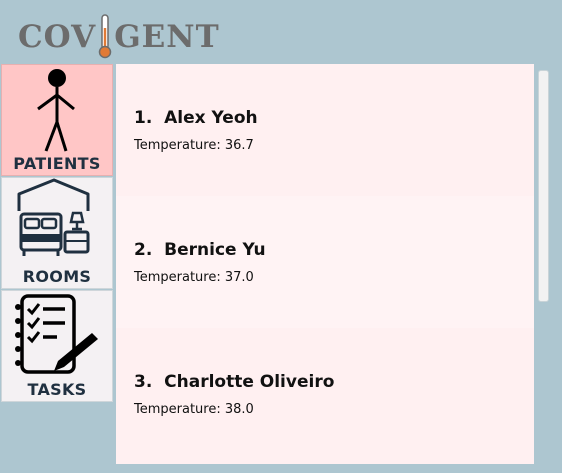 This screenshot has width=562, height=473. I want to click on patient-index: 3., so click(143, 382).